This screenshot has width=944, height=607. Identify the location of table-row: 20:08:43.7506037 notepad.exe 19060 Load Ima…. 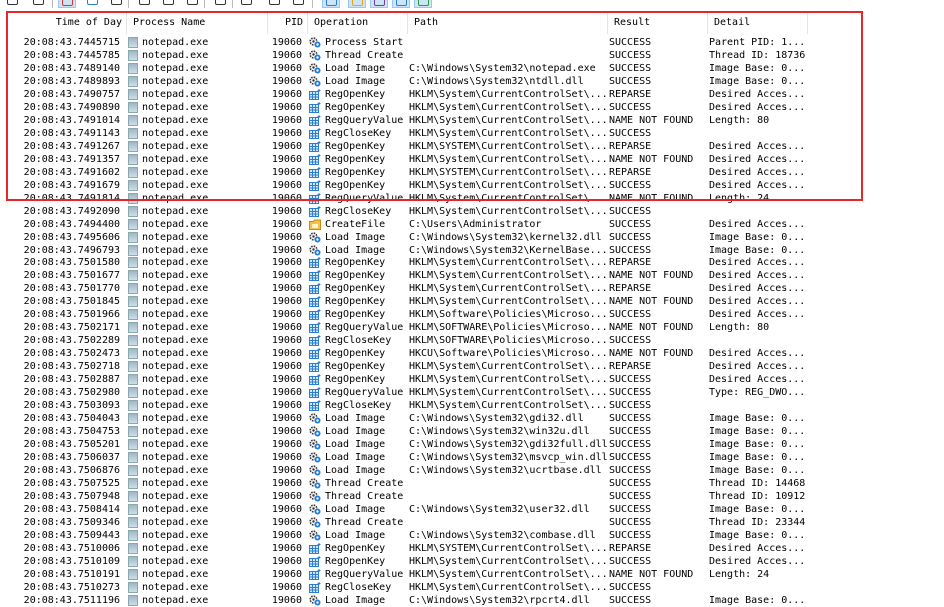
(472, 457).